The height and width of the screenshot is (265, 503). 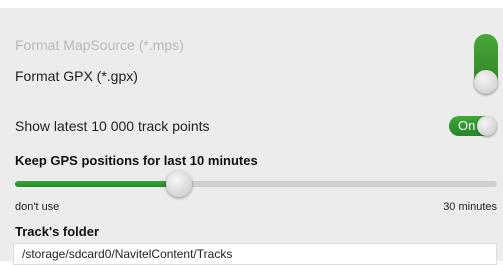 I want to click on format-mapsource-option: Format MapSource (*.mps), so click(x=99, y=45).